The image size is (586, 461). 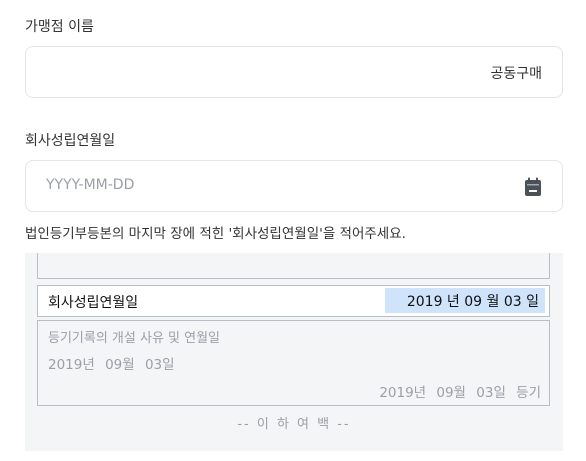 I want to click on document-end-marker: -- 이 하 여 백 --, so click(x=294, y=424).